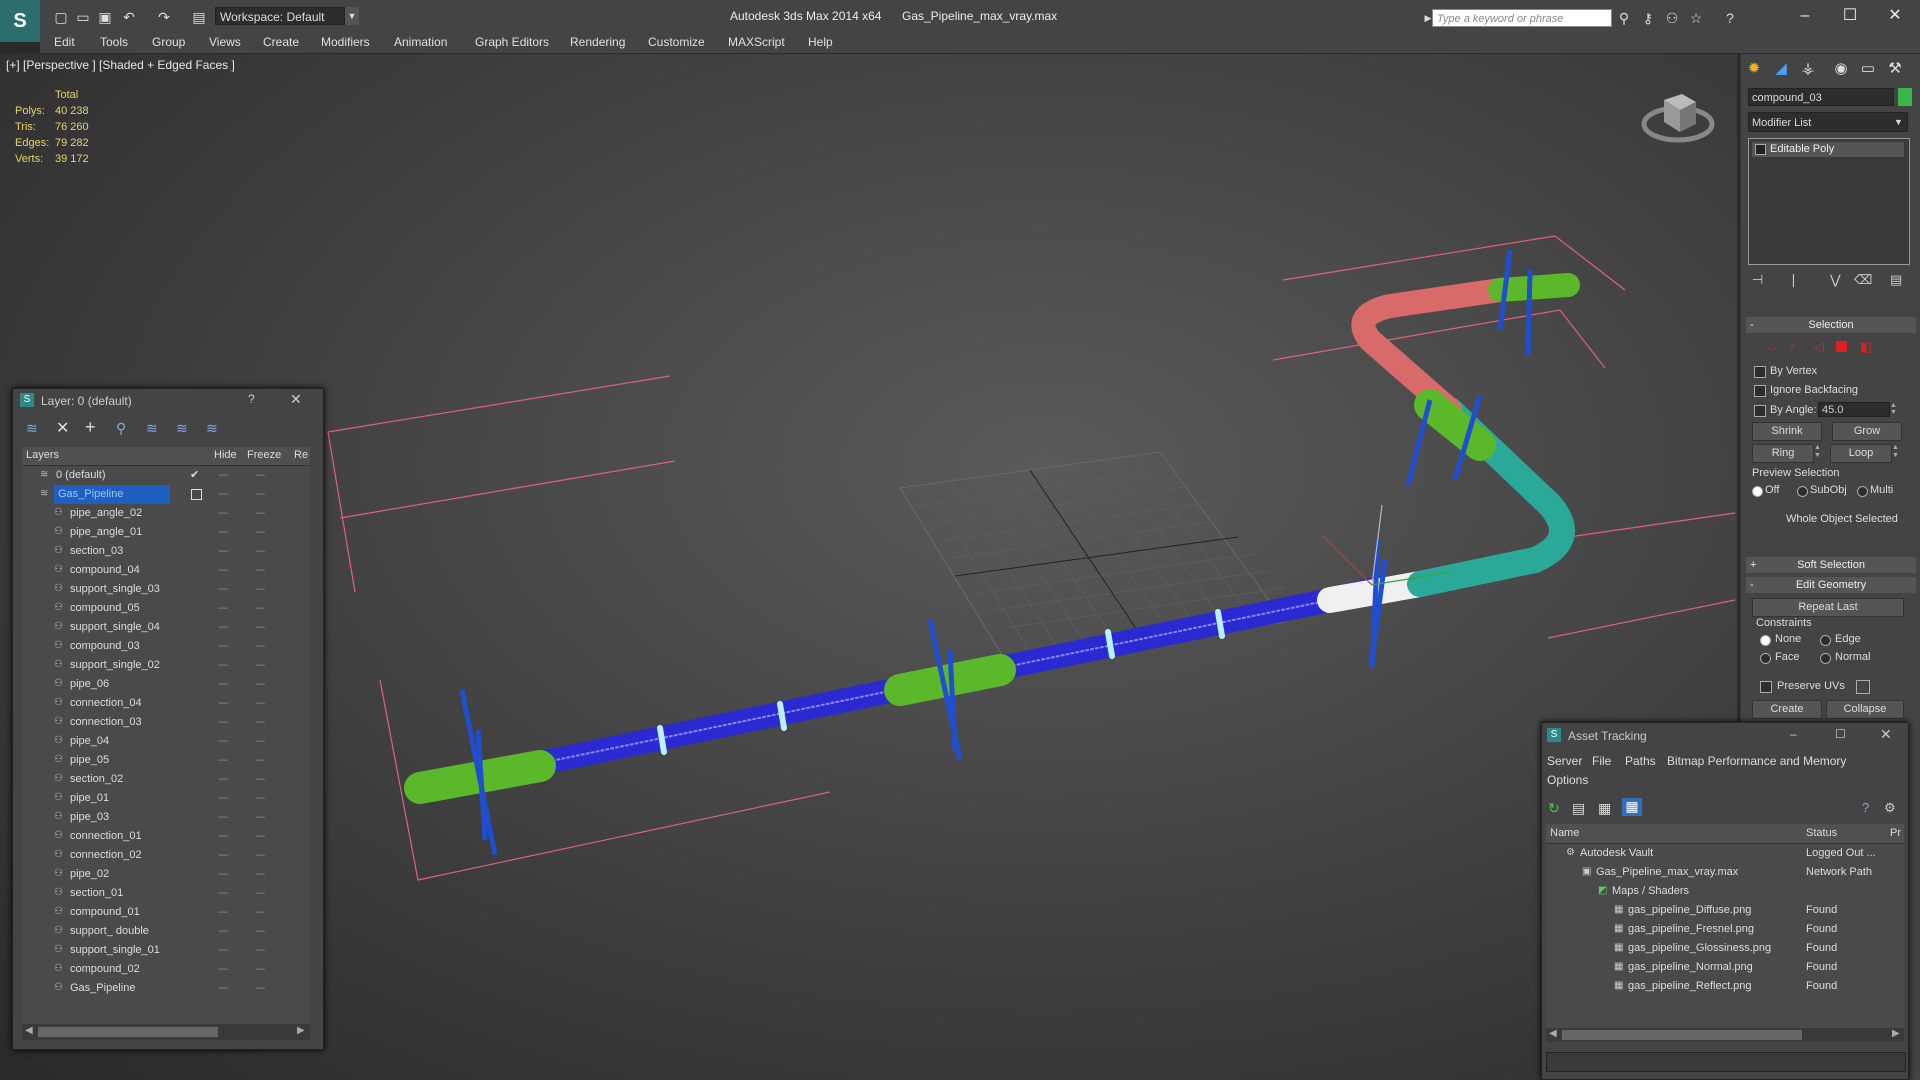  What do you see at coordinates (1757, 491) in the screenshot?
I see `preview-off-radio` at bounding box center [1757, 491].